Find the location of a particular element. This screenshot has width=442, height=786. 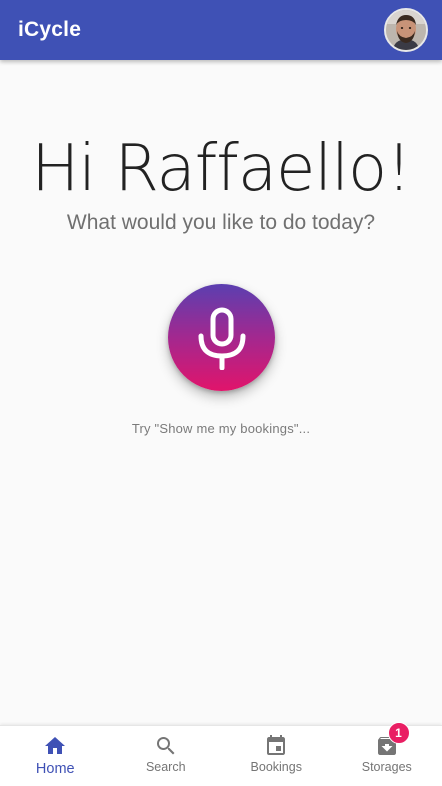

nav-item-search: Search is located at coordinates (166, 756).